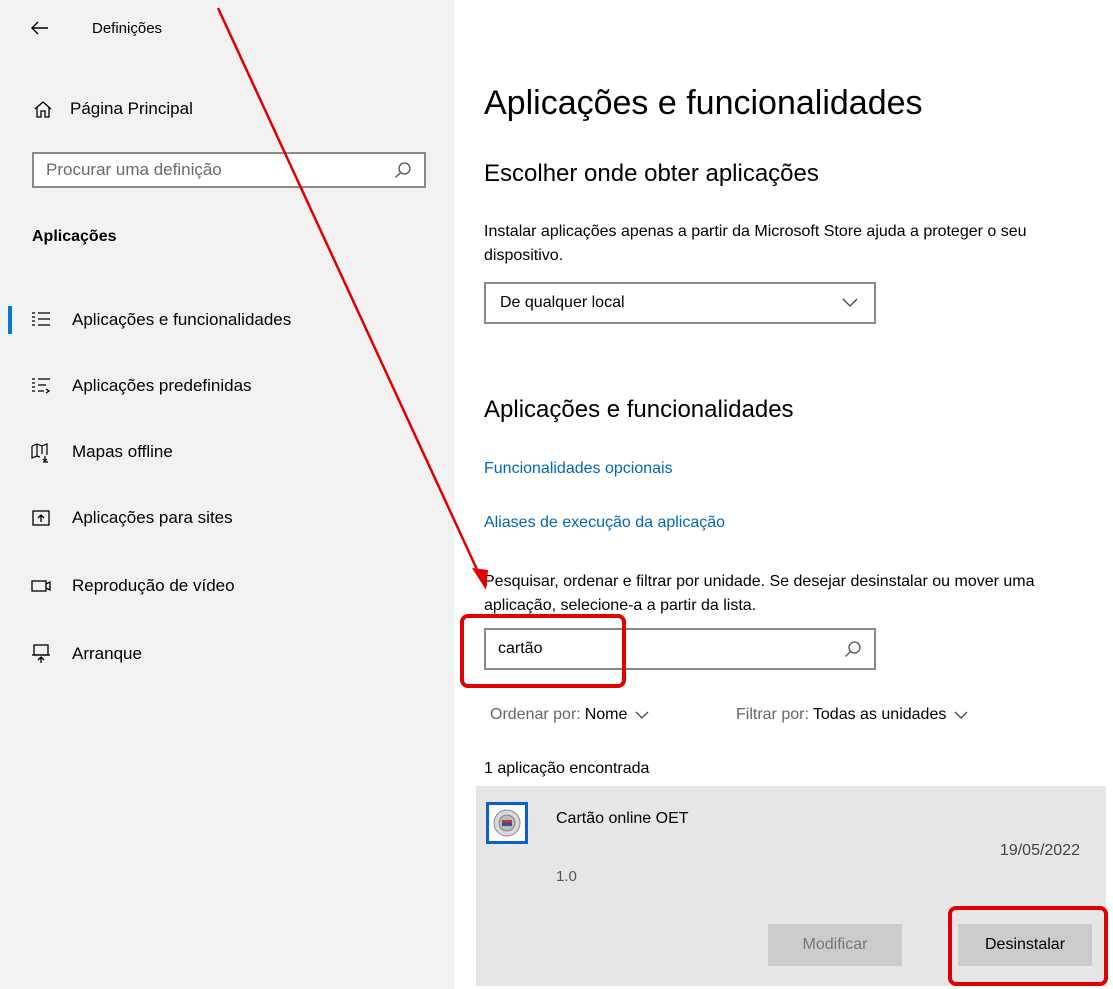 Image resolution: width=1113 pixels, height=989 pixels. Describe the element at coordinates (43, 109) in the screenshot. I see `home-icon` at that location.